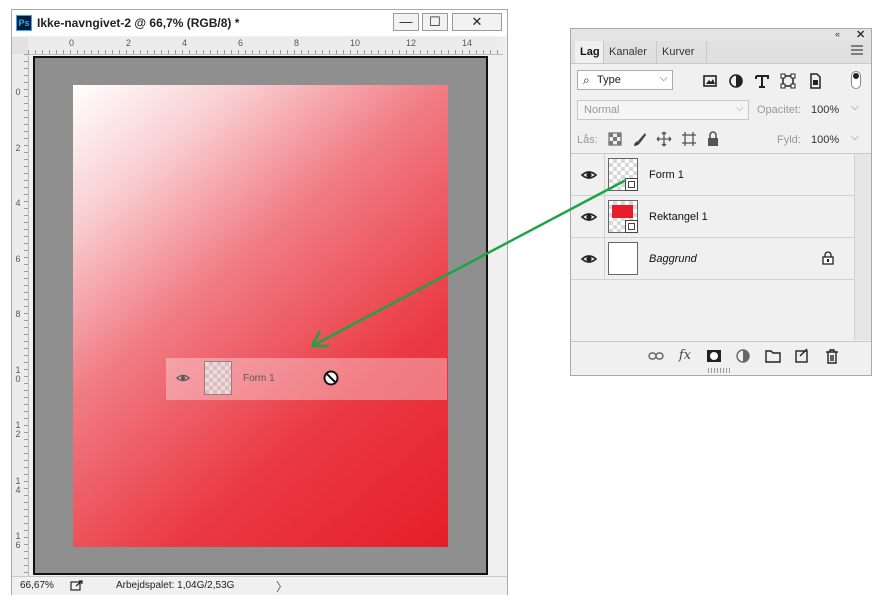 This screenshot has width=885, height=604. I want to click on fx-icon: fx, so click(685, 356).